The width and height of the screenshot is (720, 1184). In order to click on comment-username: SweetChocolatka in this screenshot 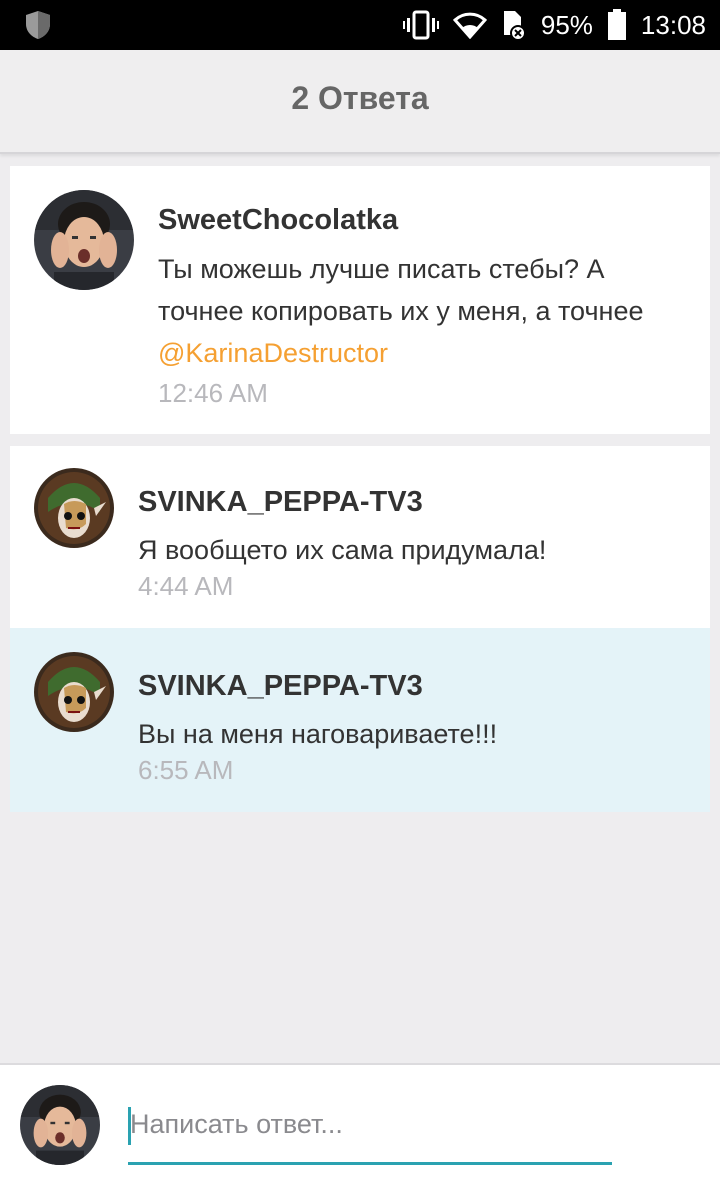, I will do `click(278, 220)`.